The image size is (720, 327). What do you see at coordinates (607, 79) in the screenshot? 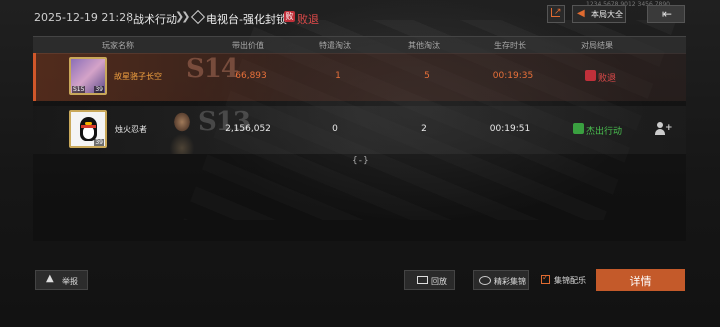
I see `row-result: 败退` at bounding box center [607, 79].